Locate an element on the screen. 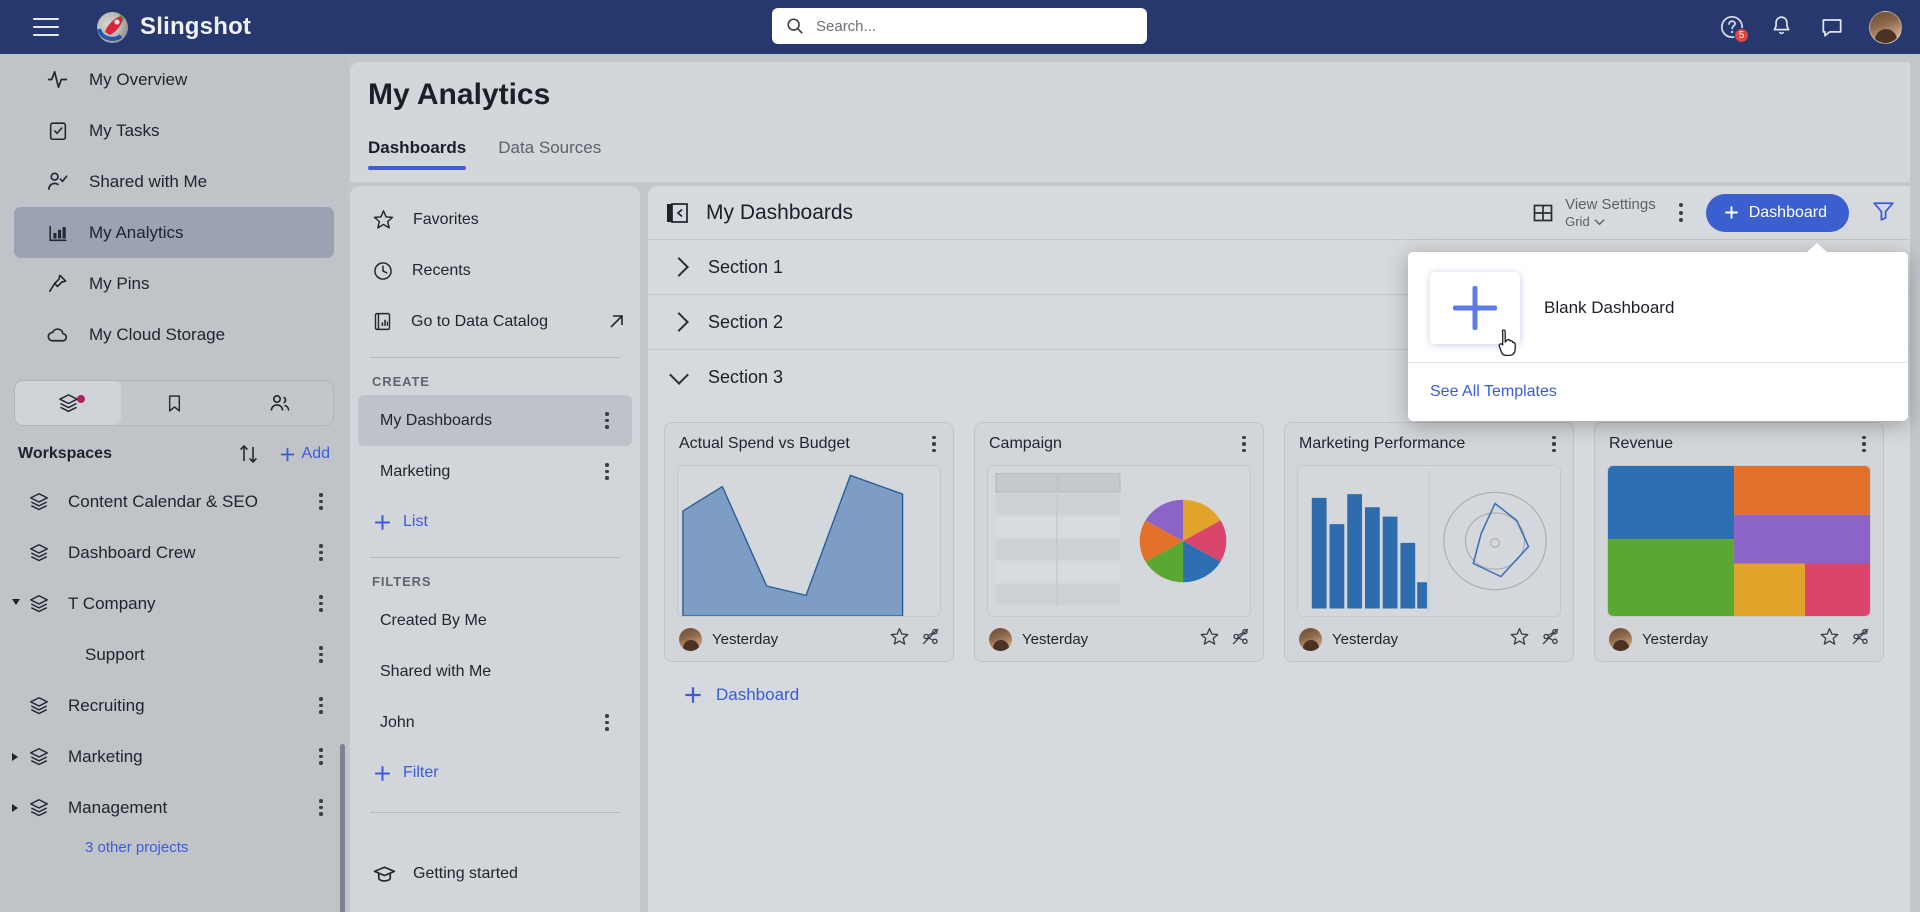 This screenshot has width=1920, height=912. add-dashboard-button: Dashboard is located at coordinates (1279, 684).